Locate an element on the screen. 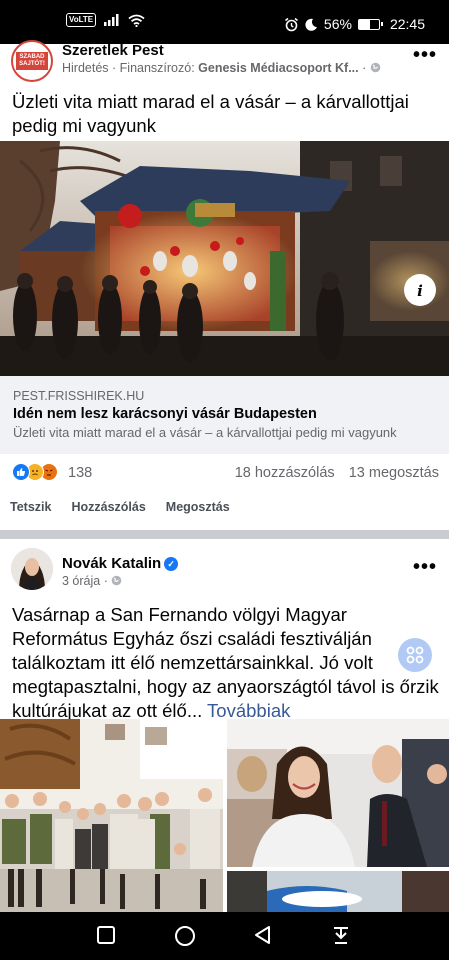  notification-pull-down-button is located at coordinates (341, 935).